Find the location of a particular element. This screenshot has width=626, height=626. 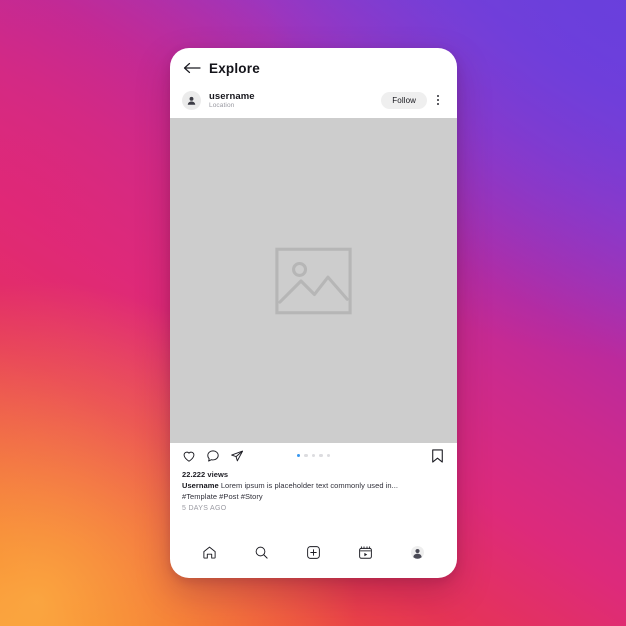

reels-icon is located at coordinates (365, 552).